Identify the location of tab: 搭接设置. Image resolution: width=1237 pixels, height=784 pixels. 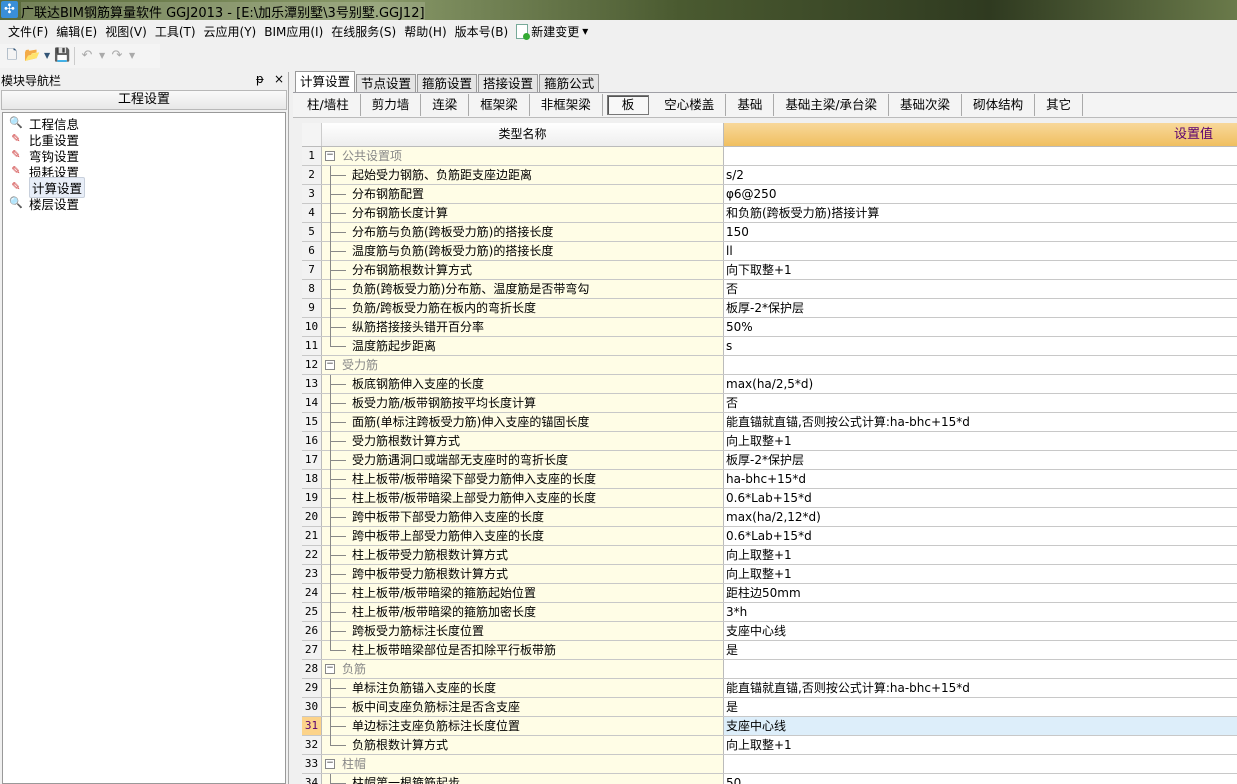
(508, 83).